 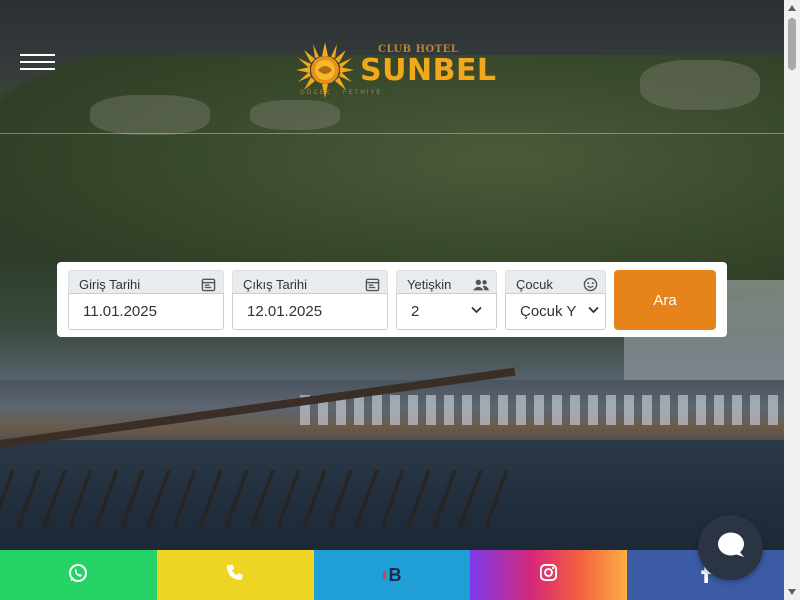 I want to click on checkout-field: Çıkış Tarihi 12.01.2025, so click(x=310, y=300).